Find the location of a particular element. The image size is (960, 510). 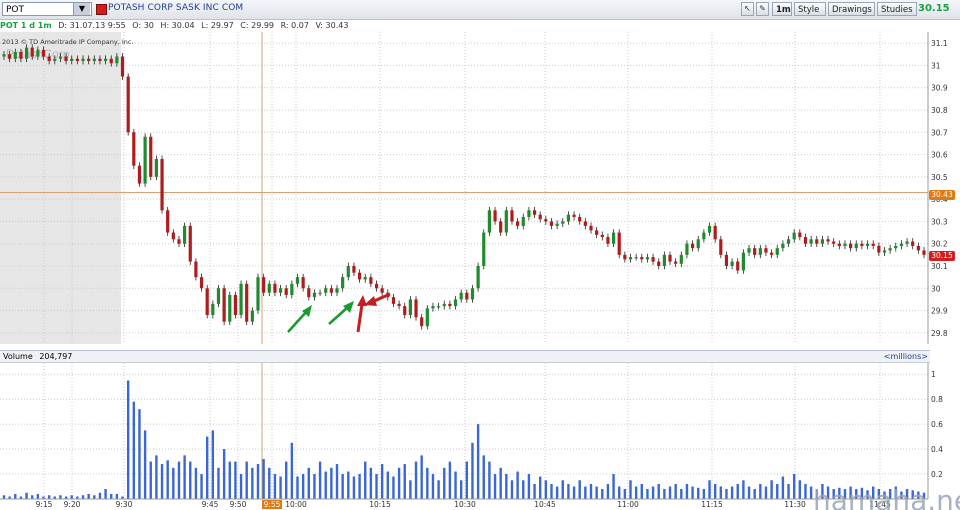

cursor-tool-icon: ↖ is located at coordinates (747, 9).